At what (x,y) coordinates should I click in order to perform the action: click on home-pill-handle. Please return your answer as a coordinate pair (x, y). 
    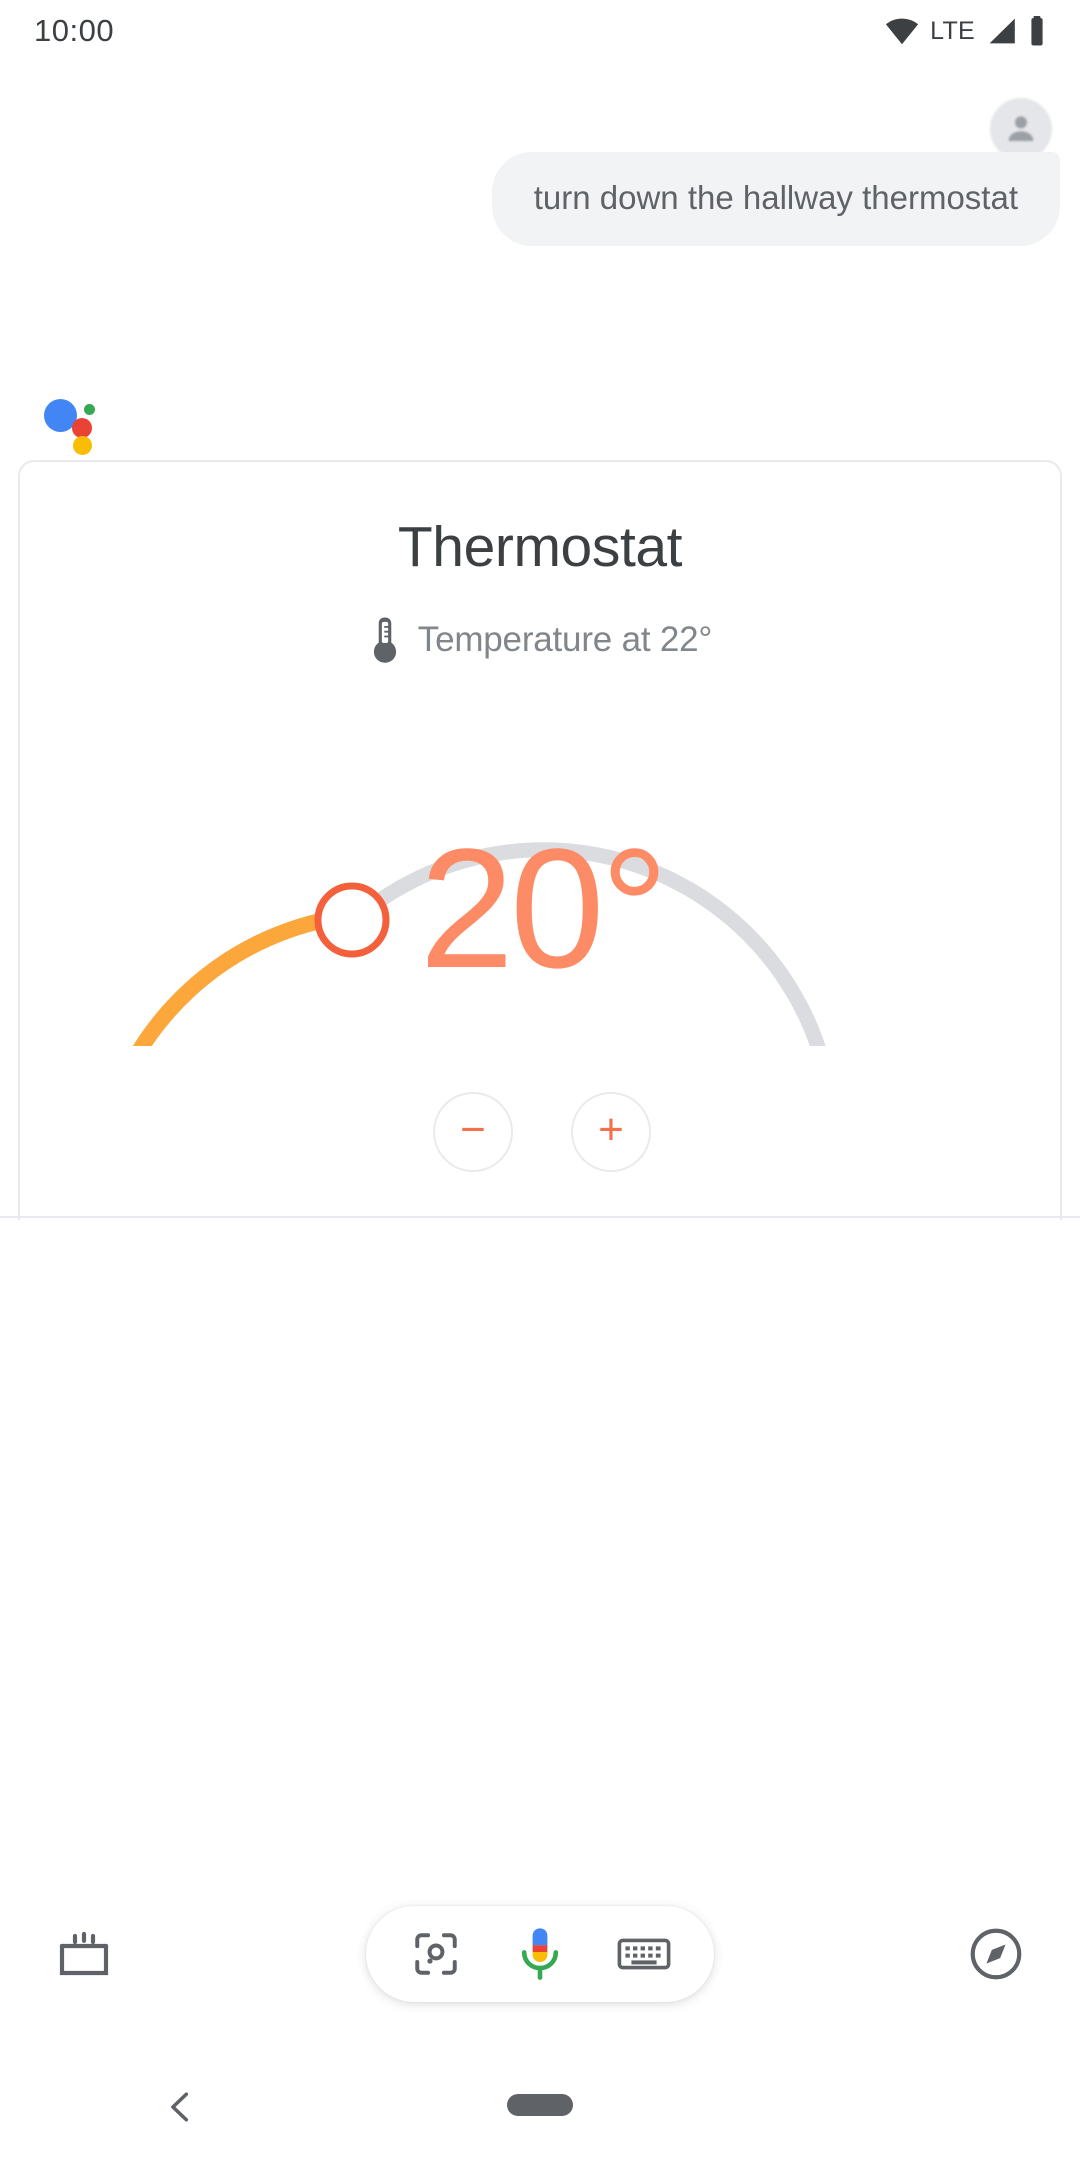
    Looking at the image, I should click on (540, 2105).